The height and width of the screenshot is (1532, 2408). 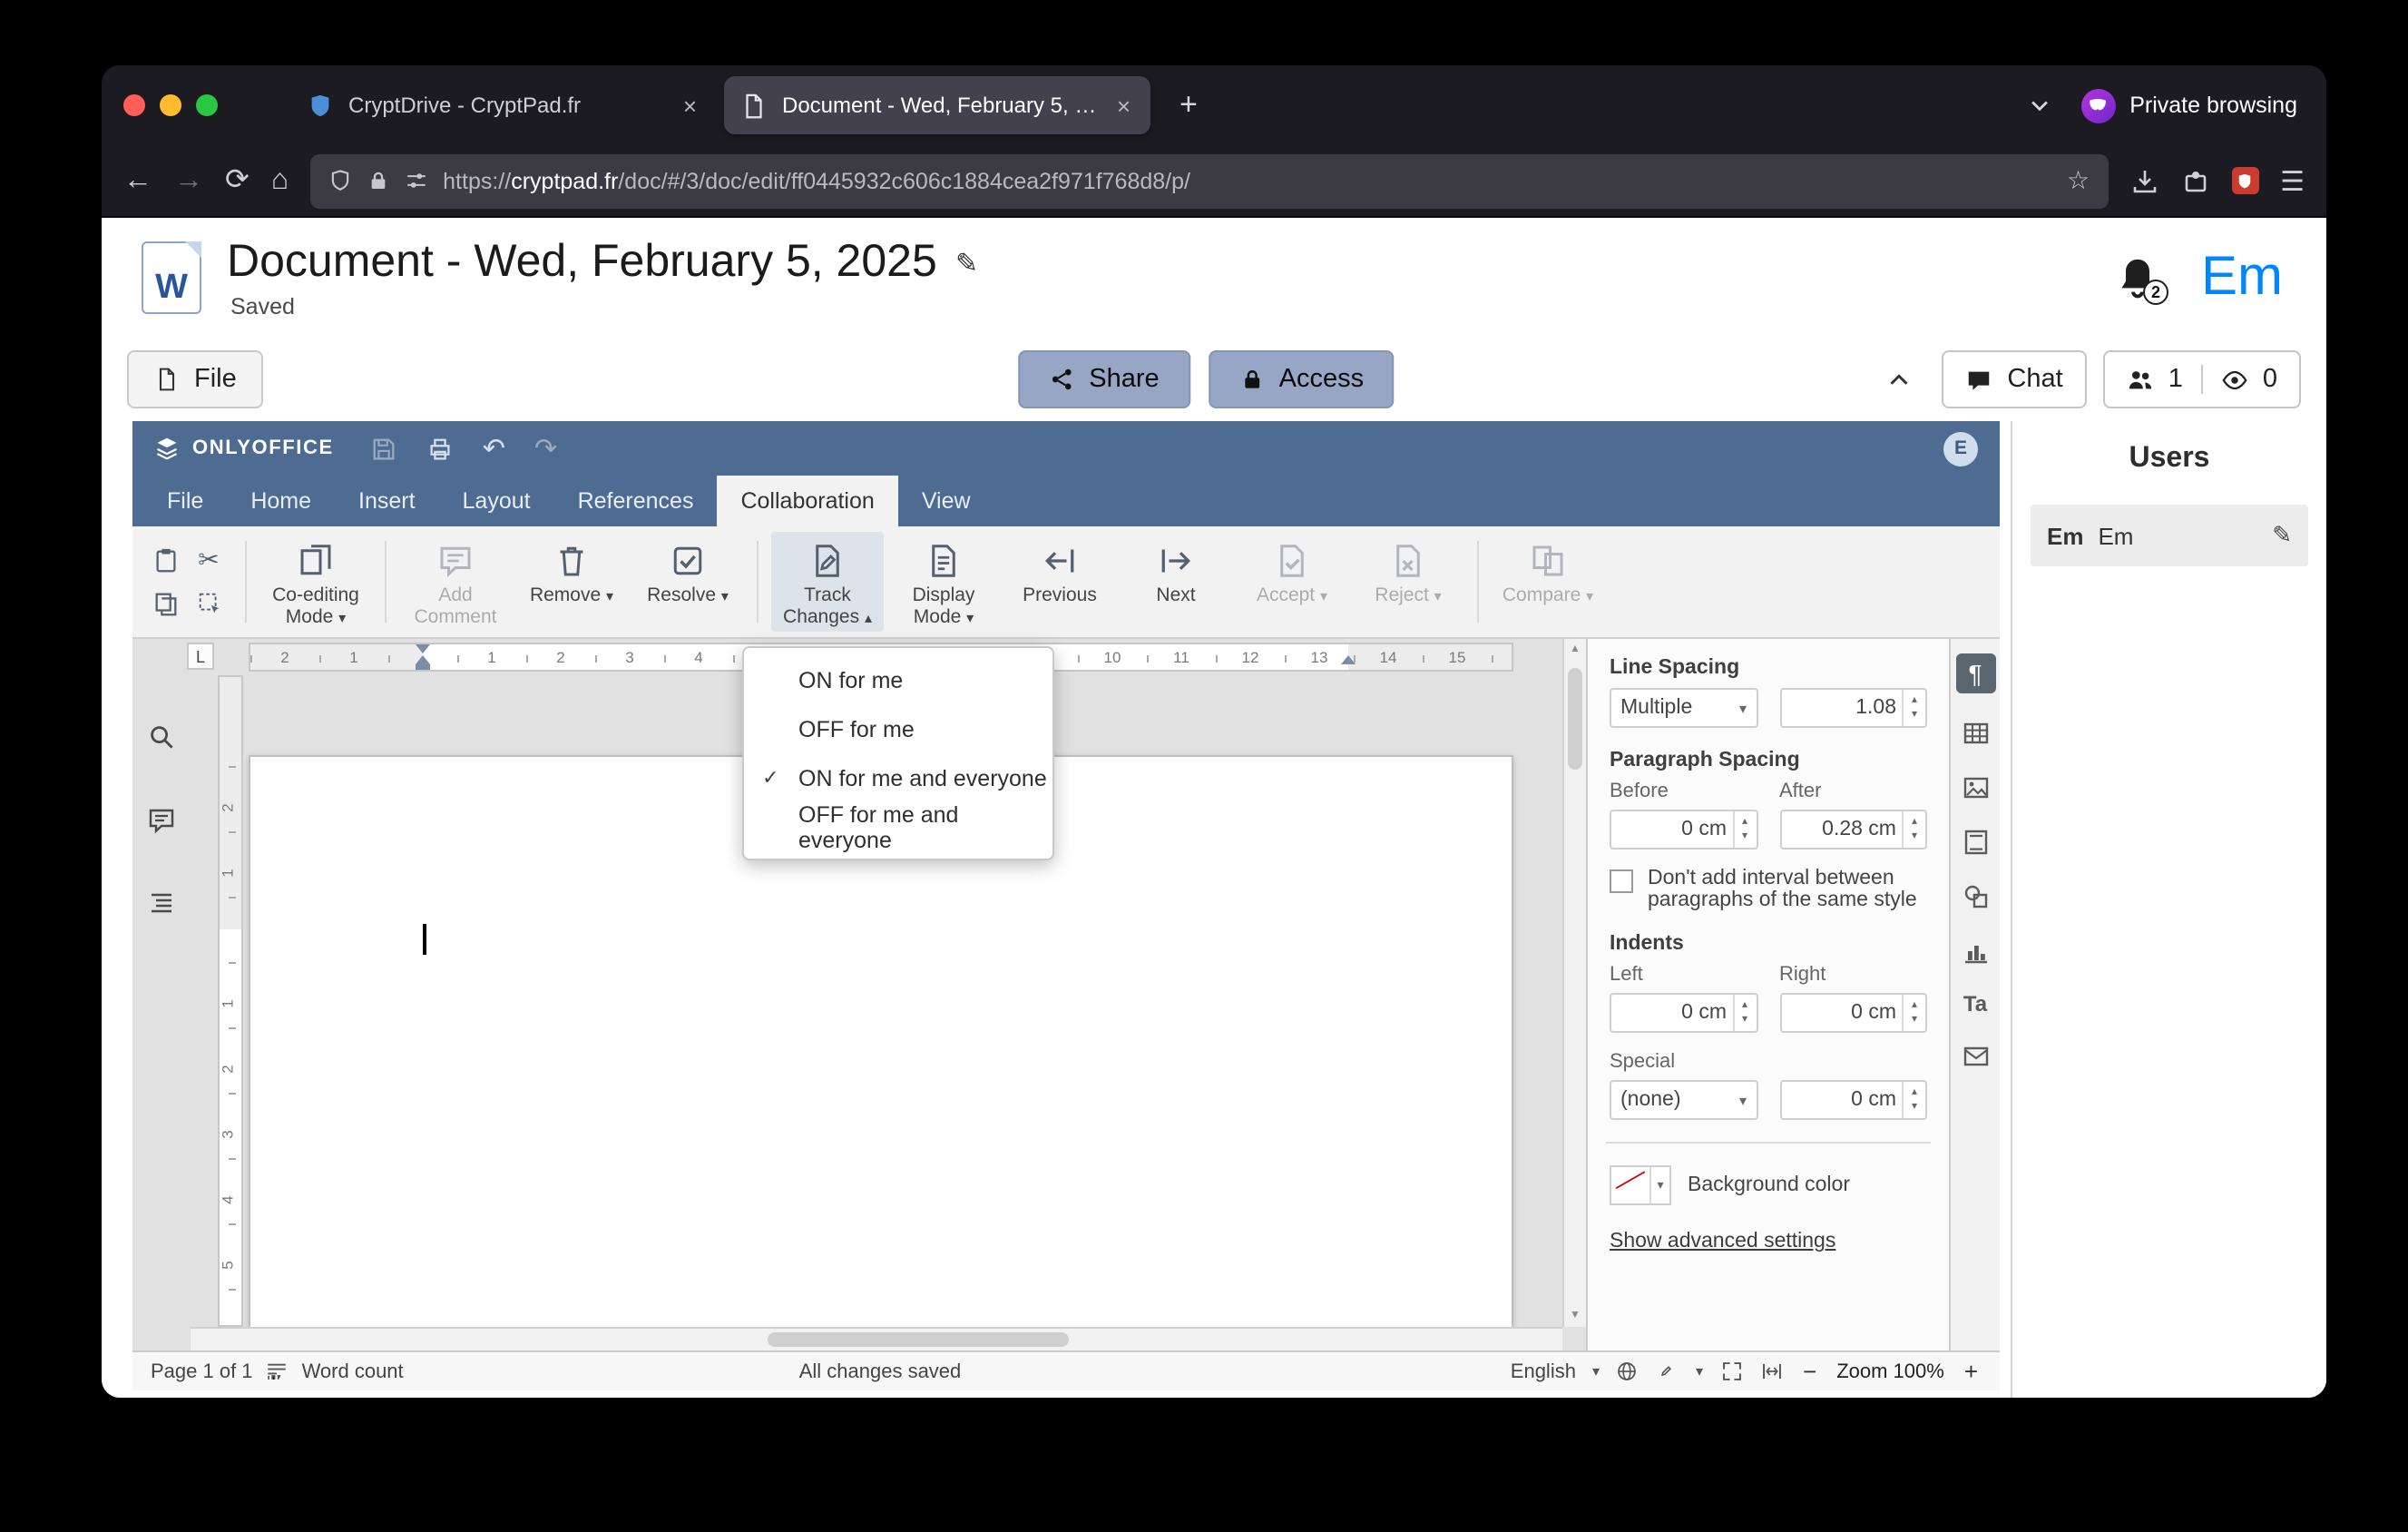 What do you see at coordinates (1292, 582) in the screenshot?
I see `toolbar-button: Accept ▾` at bounding box center [1292, 582].